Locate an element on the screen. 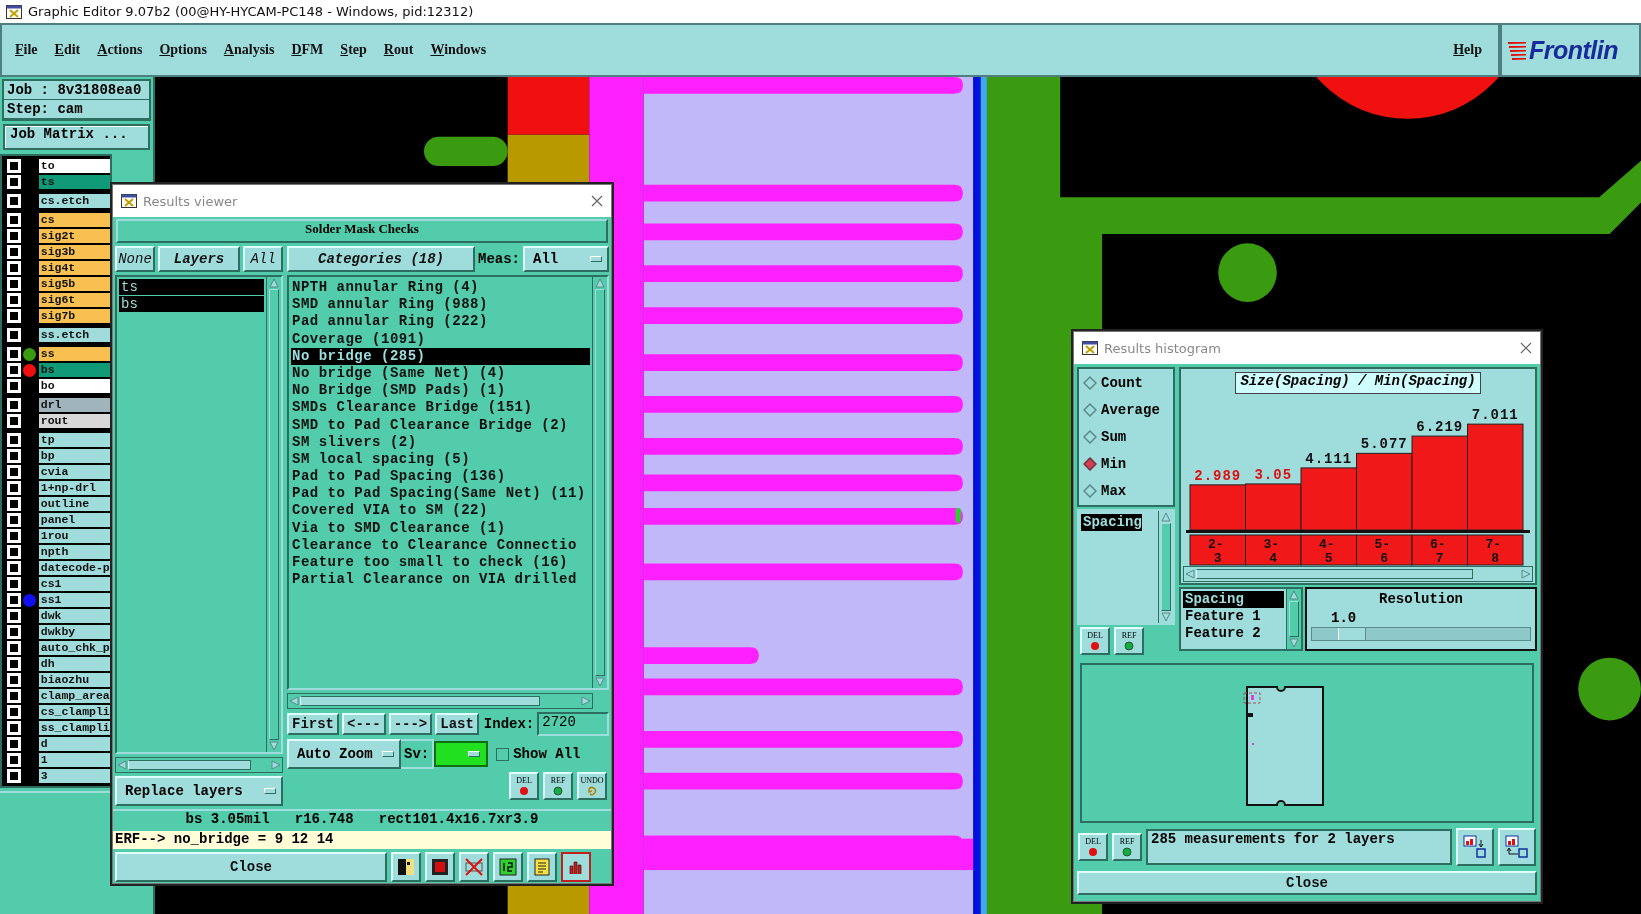 This screenshot has height=914, width=1641. layer-name: cs.etch is located at coordinates (74, 201).